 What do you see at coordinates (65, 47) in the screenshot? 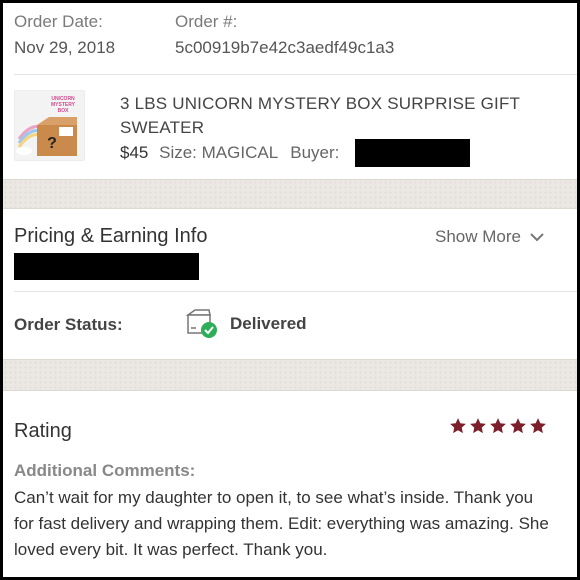
I see `order-date-value: Nov 29, 2018` at bounding box center [65, 47].